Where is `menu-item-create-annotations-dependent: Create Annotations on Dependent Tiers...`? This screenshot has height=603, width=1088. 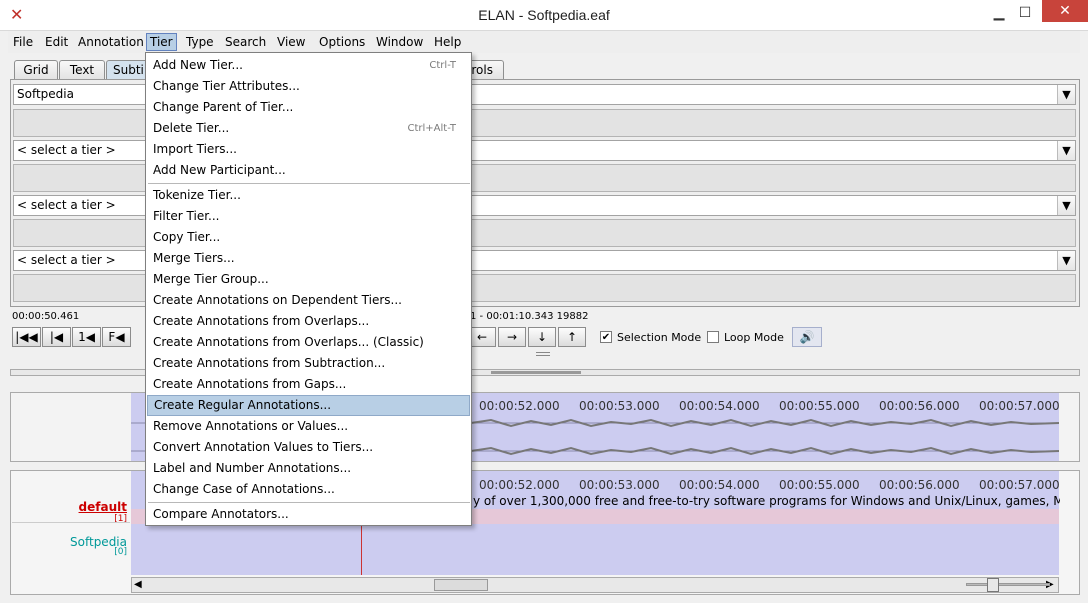
menu-item-create-annotations-dependent: Create Annotations on Dependent Tiers... is located at coordinates (308, 300).